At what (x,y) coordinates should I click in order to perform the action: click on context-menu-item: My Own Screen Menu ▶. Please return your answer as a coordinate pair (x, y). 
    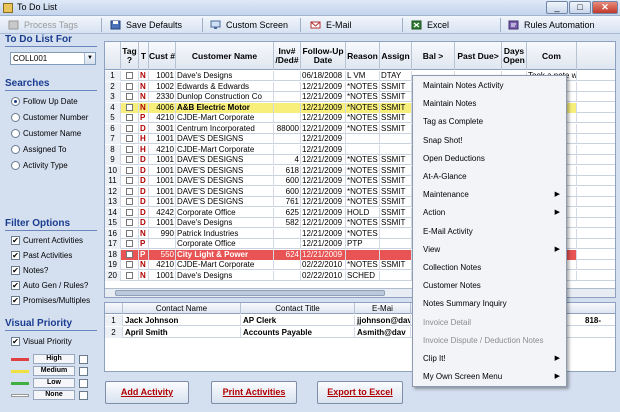
    Looking at the image, I should click on (489, 377).